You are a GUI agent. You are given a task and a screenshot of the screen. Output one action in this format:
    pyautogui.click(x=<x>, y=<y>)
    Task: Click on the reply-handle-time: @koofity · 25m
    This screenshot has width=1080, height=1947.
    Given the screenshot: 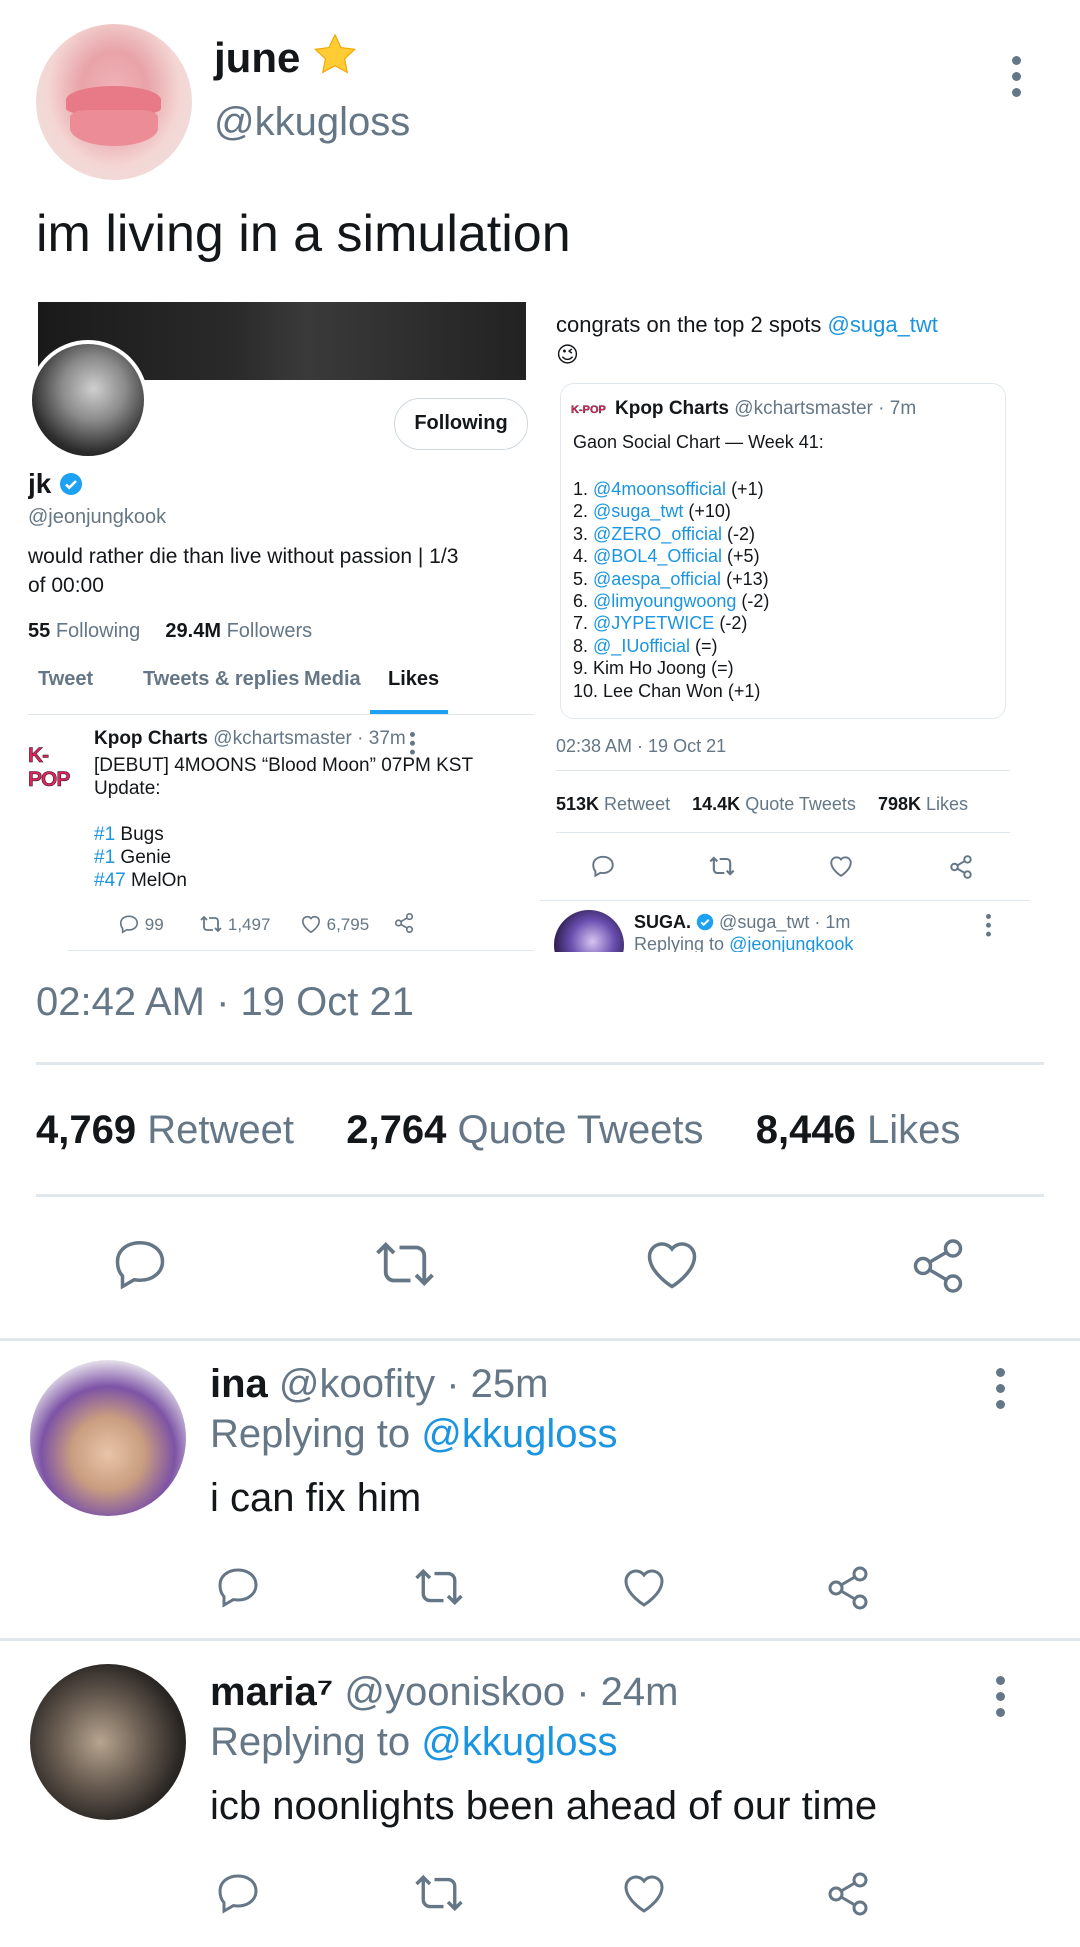 What is the action you would take?
    pyautogui.click(x=414, y=1384)
    